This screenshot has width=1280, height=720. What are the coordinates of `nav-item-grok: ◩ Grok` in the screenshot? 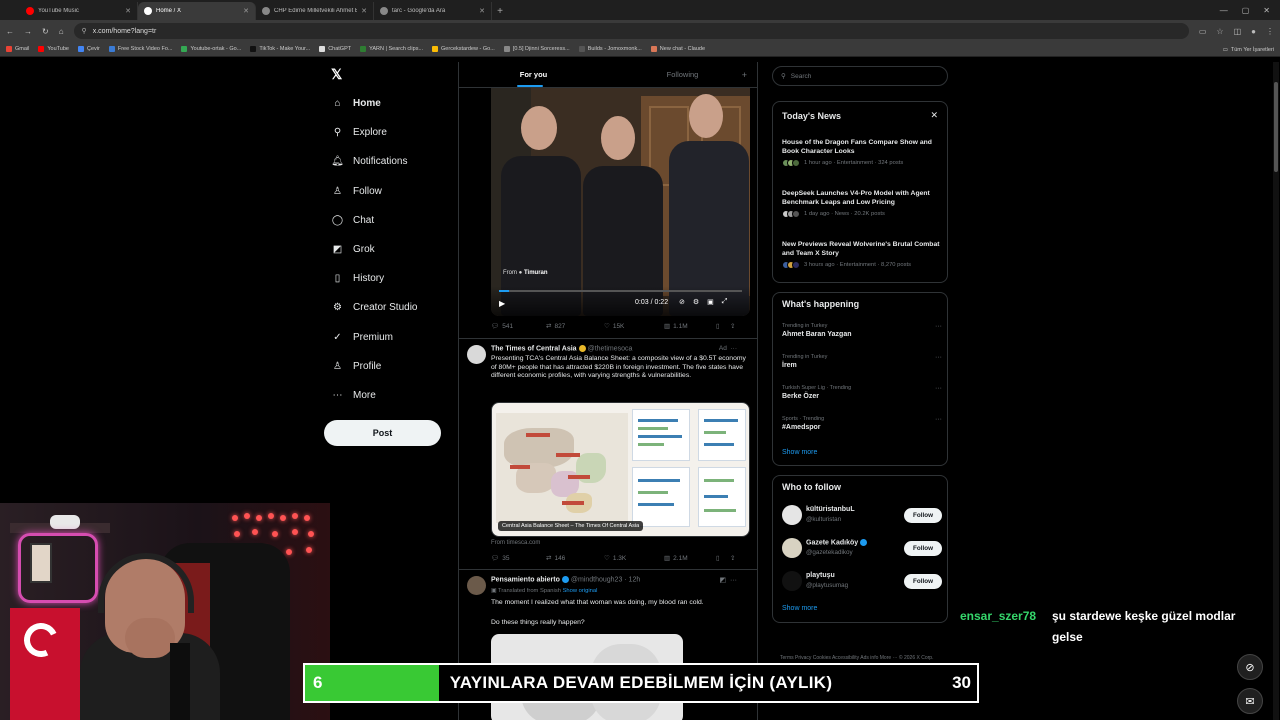 It's located at (353, 249).